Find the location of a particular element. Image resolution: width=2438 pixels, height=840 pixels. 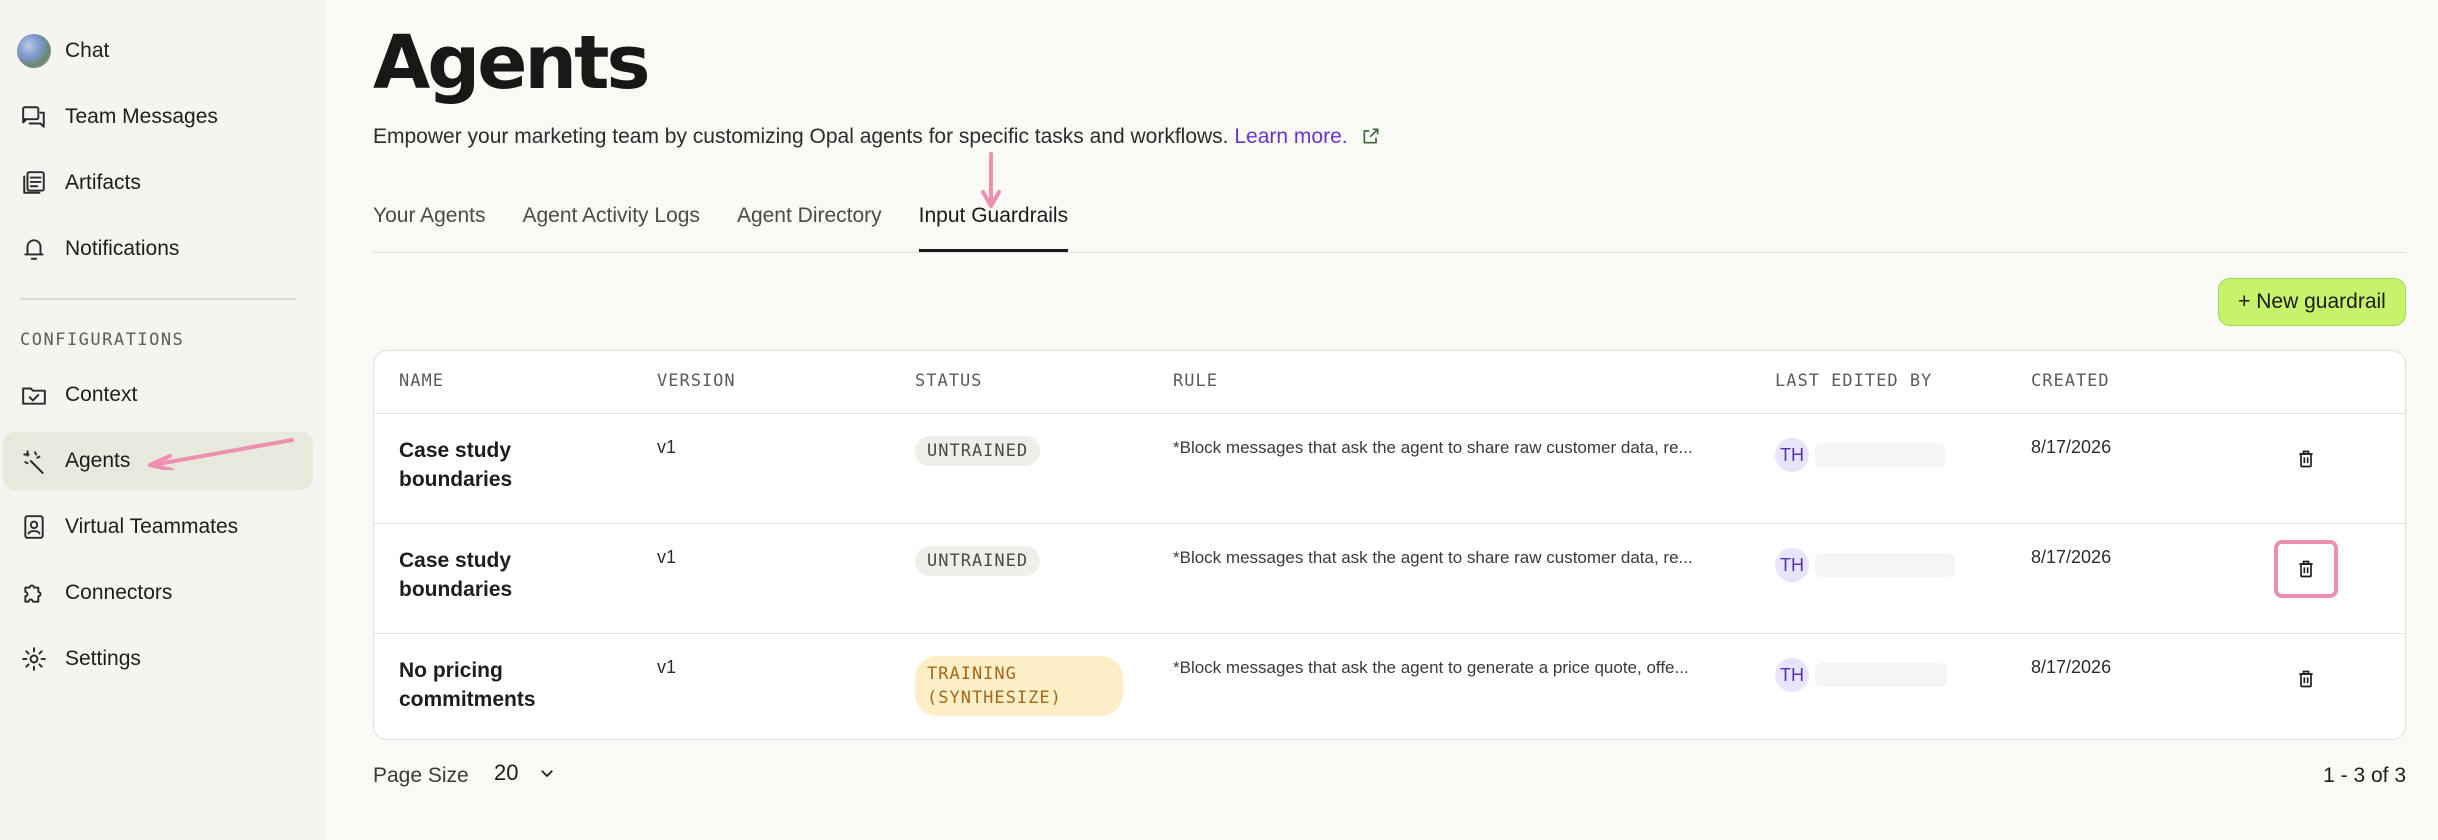

external-link-icon is located at coordinates (1371, 139).